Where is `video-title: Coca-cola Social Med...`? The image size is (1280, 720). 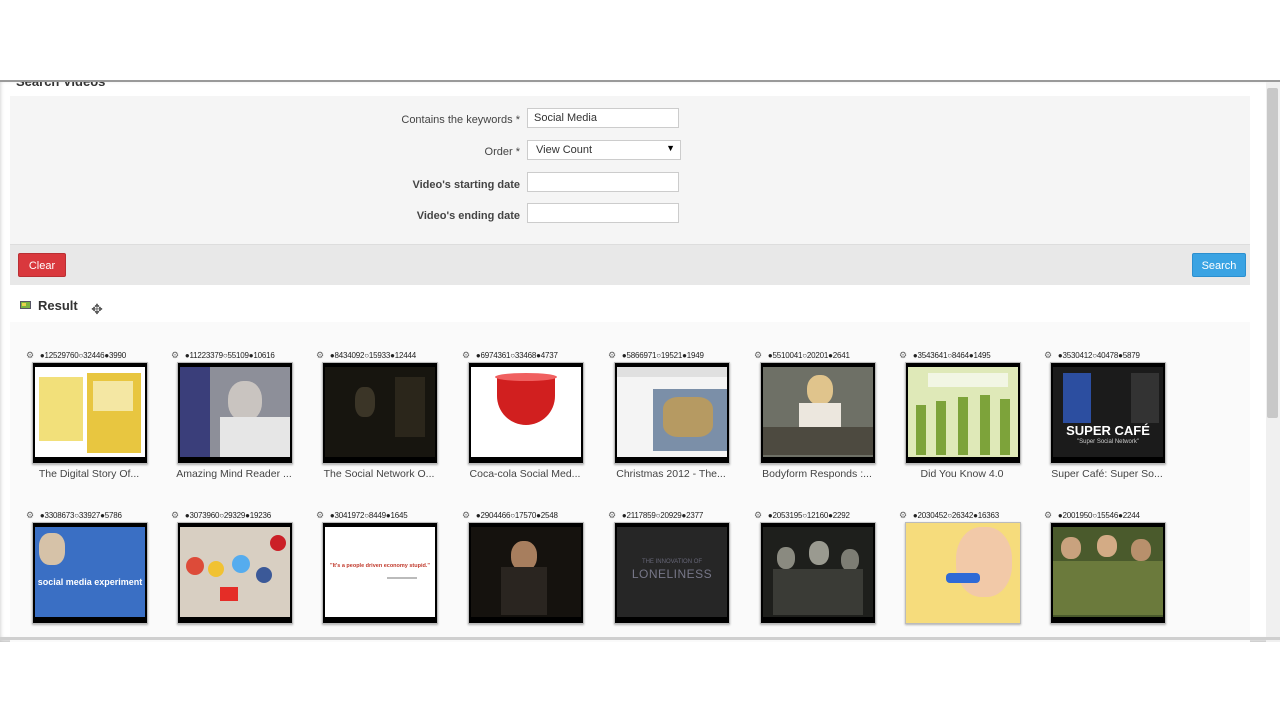 video-title: Coca-cola Social Med... is located at coordinates (525, 474).